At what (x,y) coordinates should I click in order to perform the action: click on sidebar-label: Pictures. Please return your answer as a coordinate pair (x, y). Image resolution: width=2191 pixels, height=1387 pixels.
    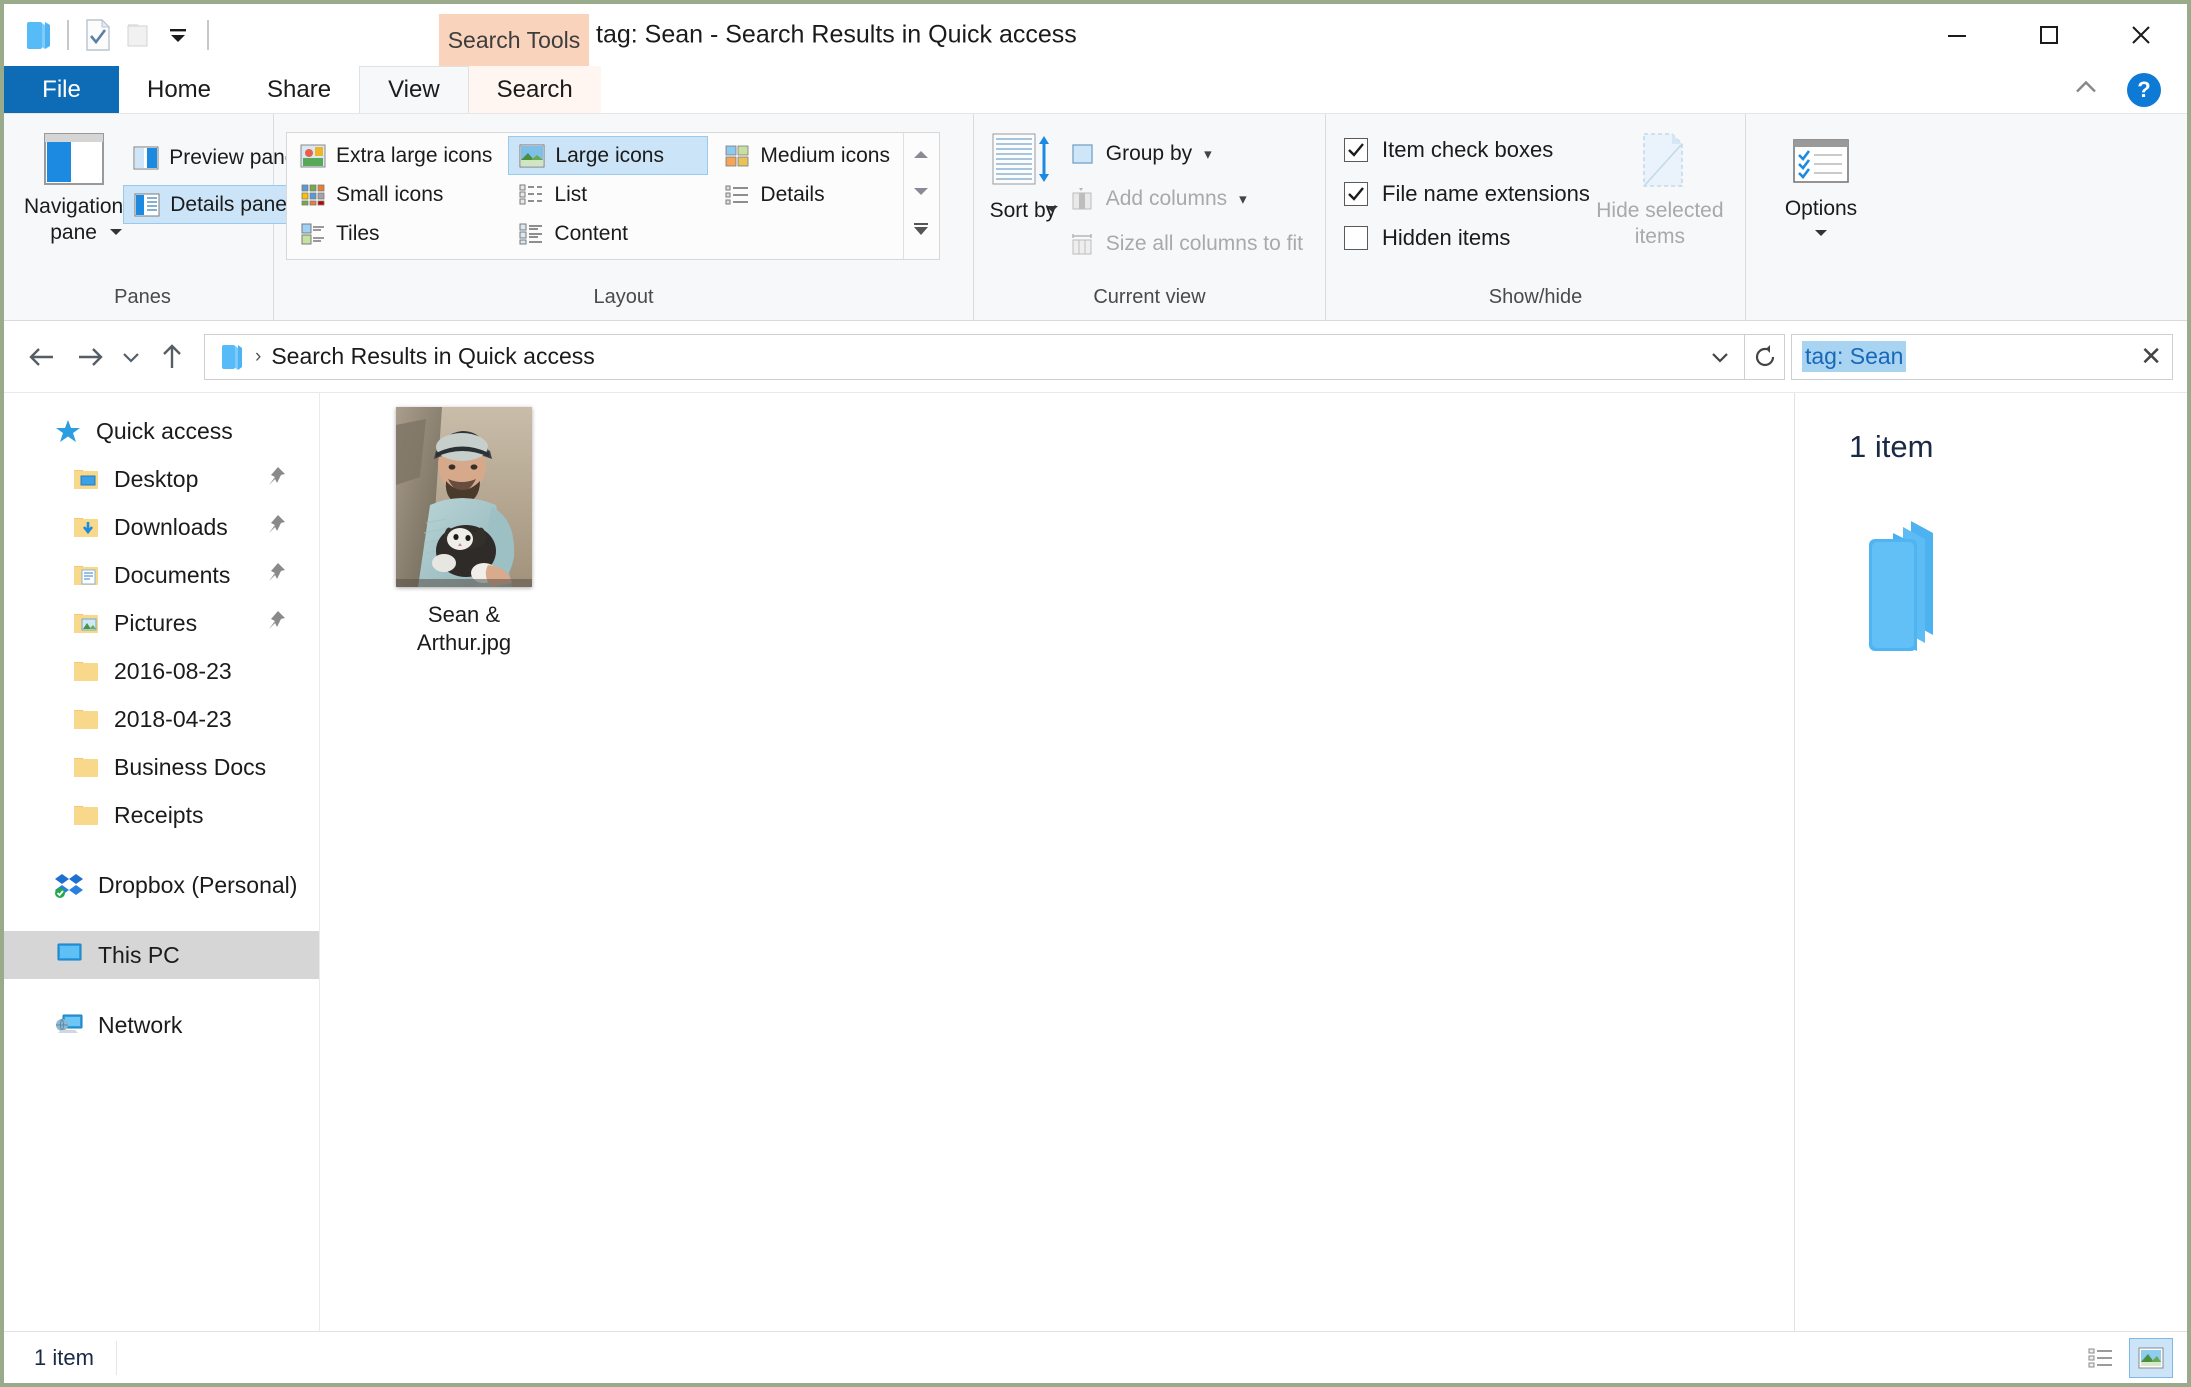
    Looking at the image, I should click on (156, 622).